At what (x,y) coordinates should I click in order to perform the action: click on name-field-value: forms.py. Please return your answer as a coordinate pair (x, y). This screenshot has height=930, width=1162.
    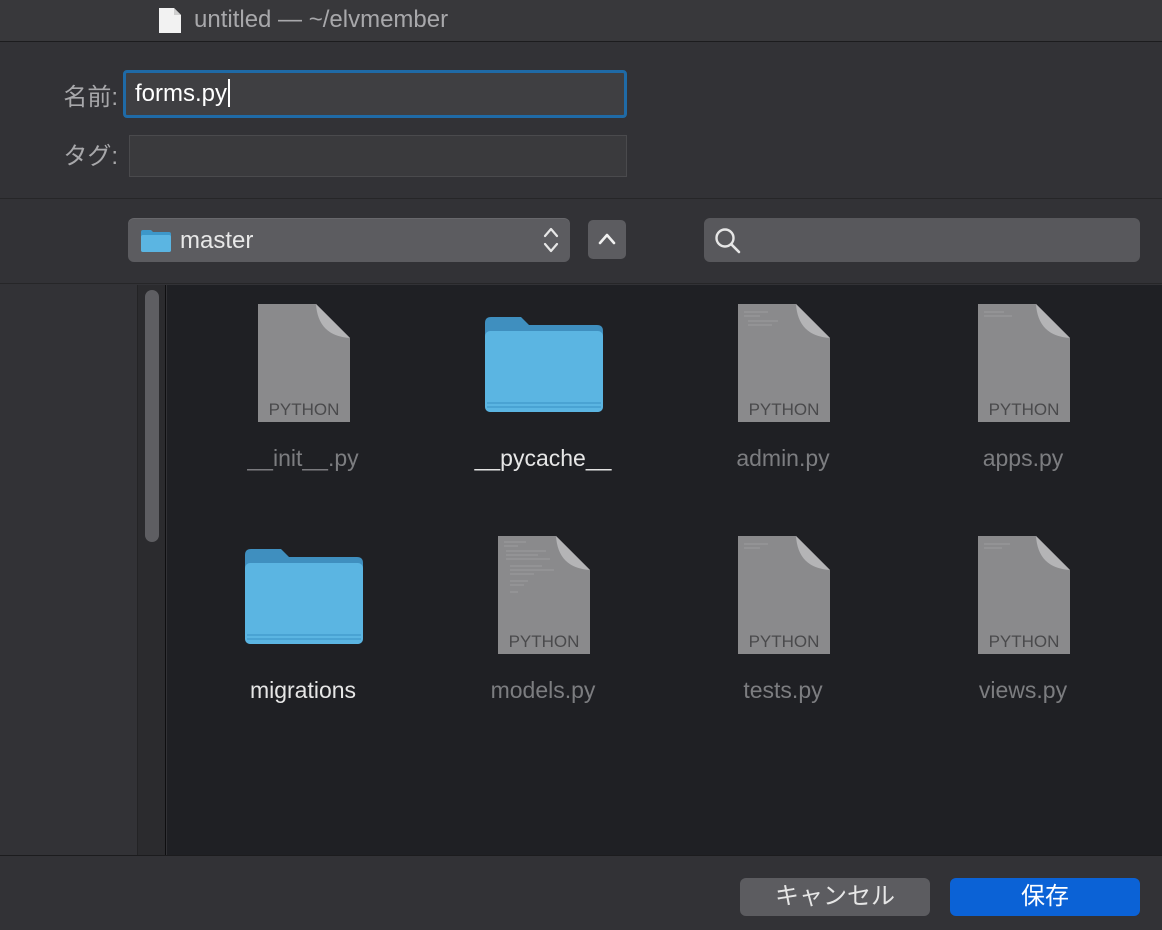
    Looking at the image, I should click on (181, 93).